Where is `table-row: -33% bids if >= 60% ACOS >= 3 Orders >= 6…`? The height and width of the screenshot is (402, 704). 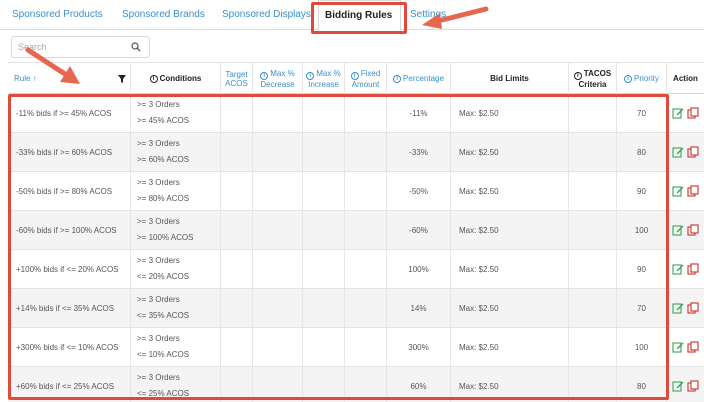
table-row: -33% bids if >= 60% ACOS >= 3 Orders >= 6… is located at coordinates (356, 152).